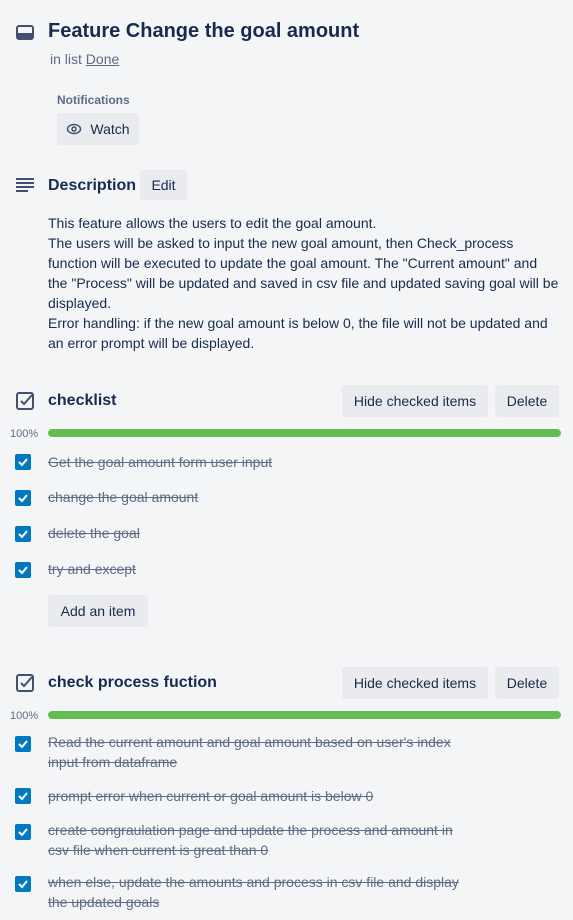  I want to click on notifications-label: Notifications, so click(93, 100).